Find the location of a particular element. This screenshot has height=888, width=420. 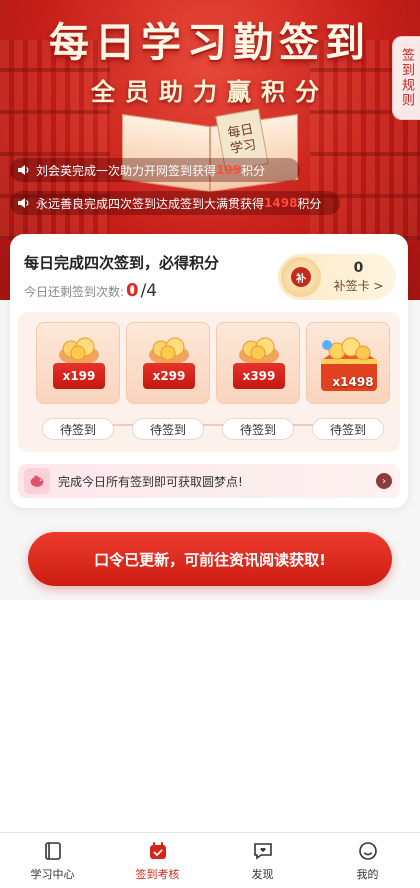

rules-tab: 签到规则 is located at coordinates (406, 78).